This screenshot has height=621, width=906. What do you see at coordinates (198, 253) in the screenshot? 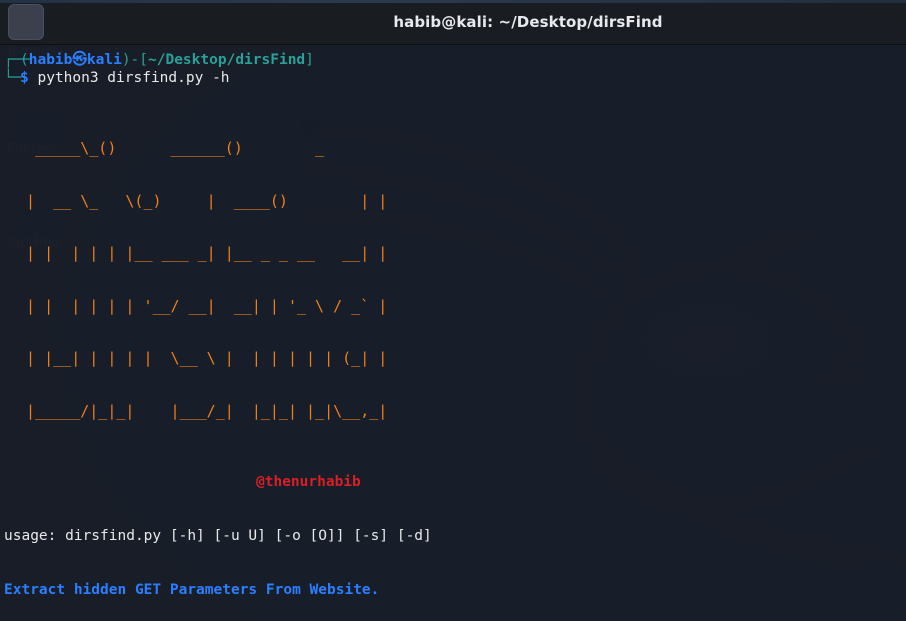
I see `banner-line: | | | | | |__ ___ _| |__ _ _ __ __| |` at bounding box center [198, 253].